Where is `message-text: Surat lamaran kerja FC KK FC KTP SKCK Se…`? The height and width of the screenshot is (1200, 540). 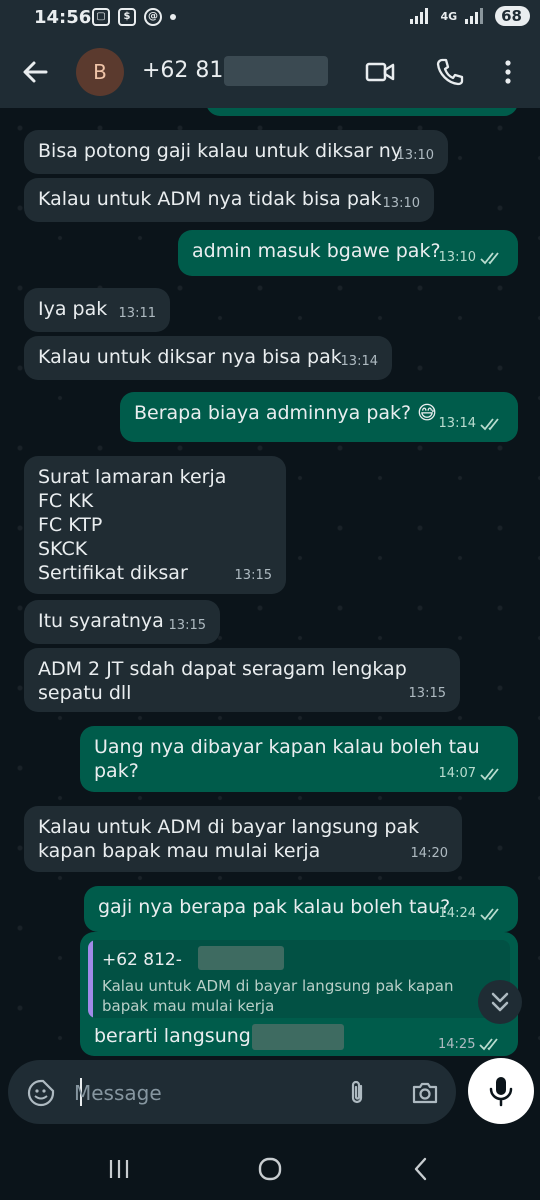 message-text: Surat lamaran kerja FC KK FC KTP SKCK Se… is located at coordinates (132, 525).